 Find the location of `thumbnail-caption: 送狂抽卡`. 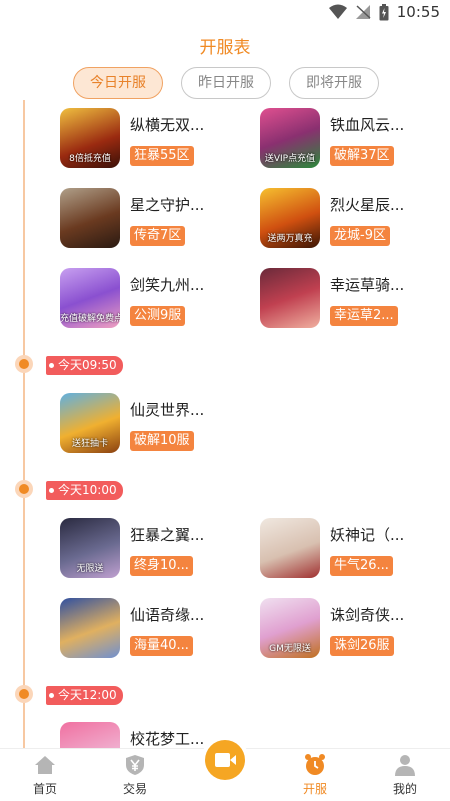

thumbnail-caption: 送狂抽卡 is located at coordinates (89, 444).